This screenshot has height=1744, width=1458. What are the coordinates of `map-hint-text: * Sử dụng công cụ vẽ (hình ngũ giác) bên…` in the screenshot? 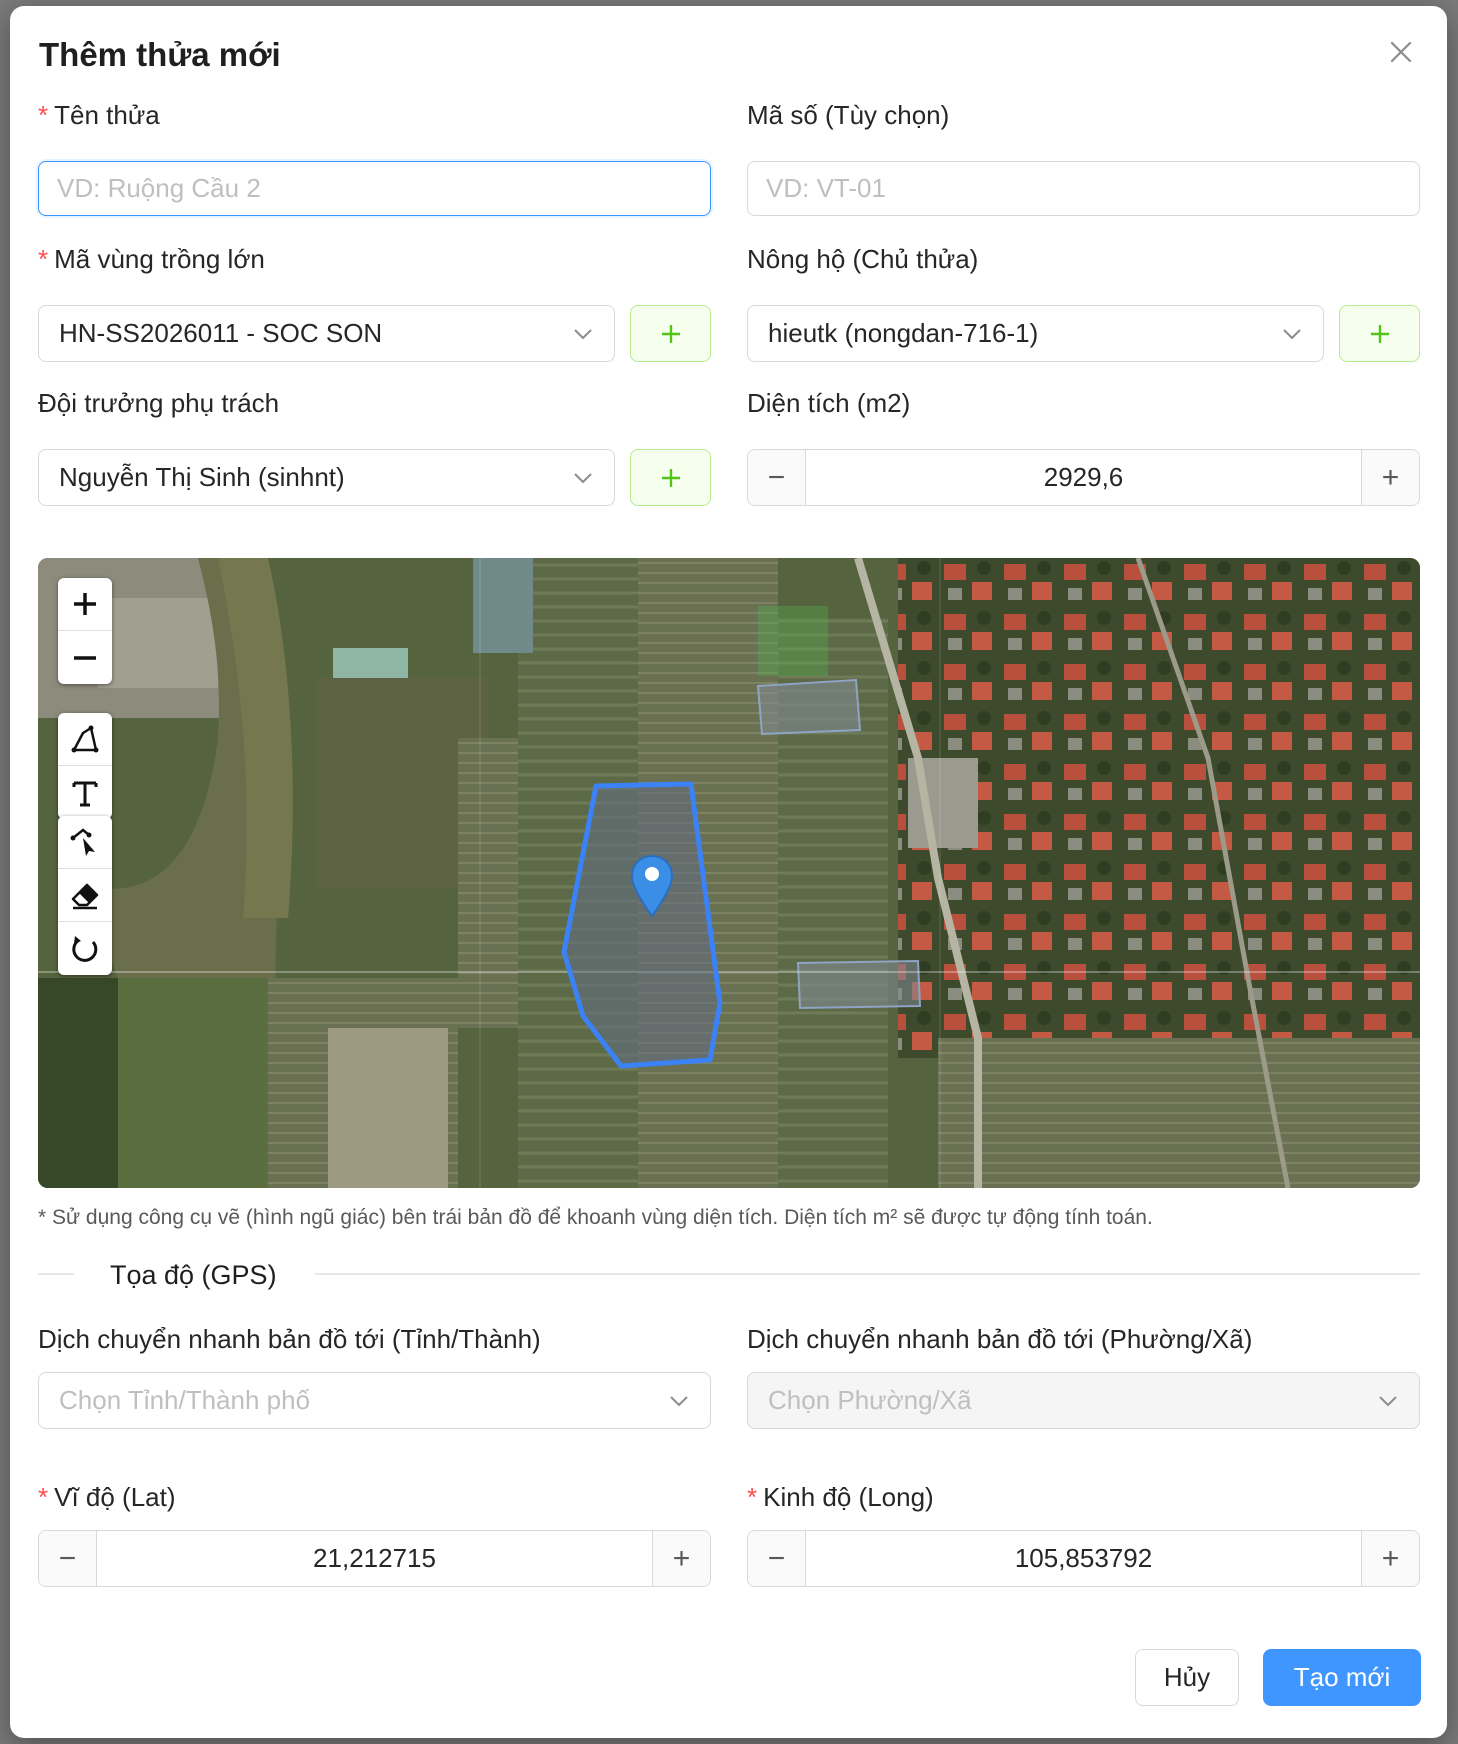 It's located at (595, 1217).